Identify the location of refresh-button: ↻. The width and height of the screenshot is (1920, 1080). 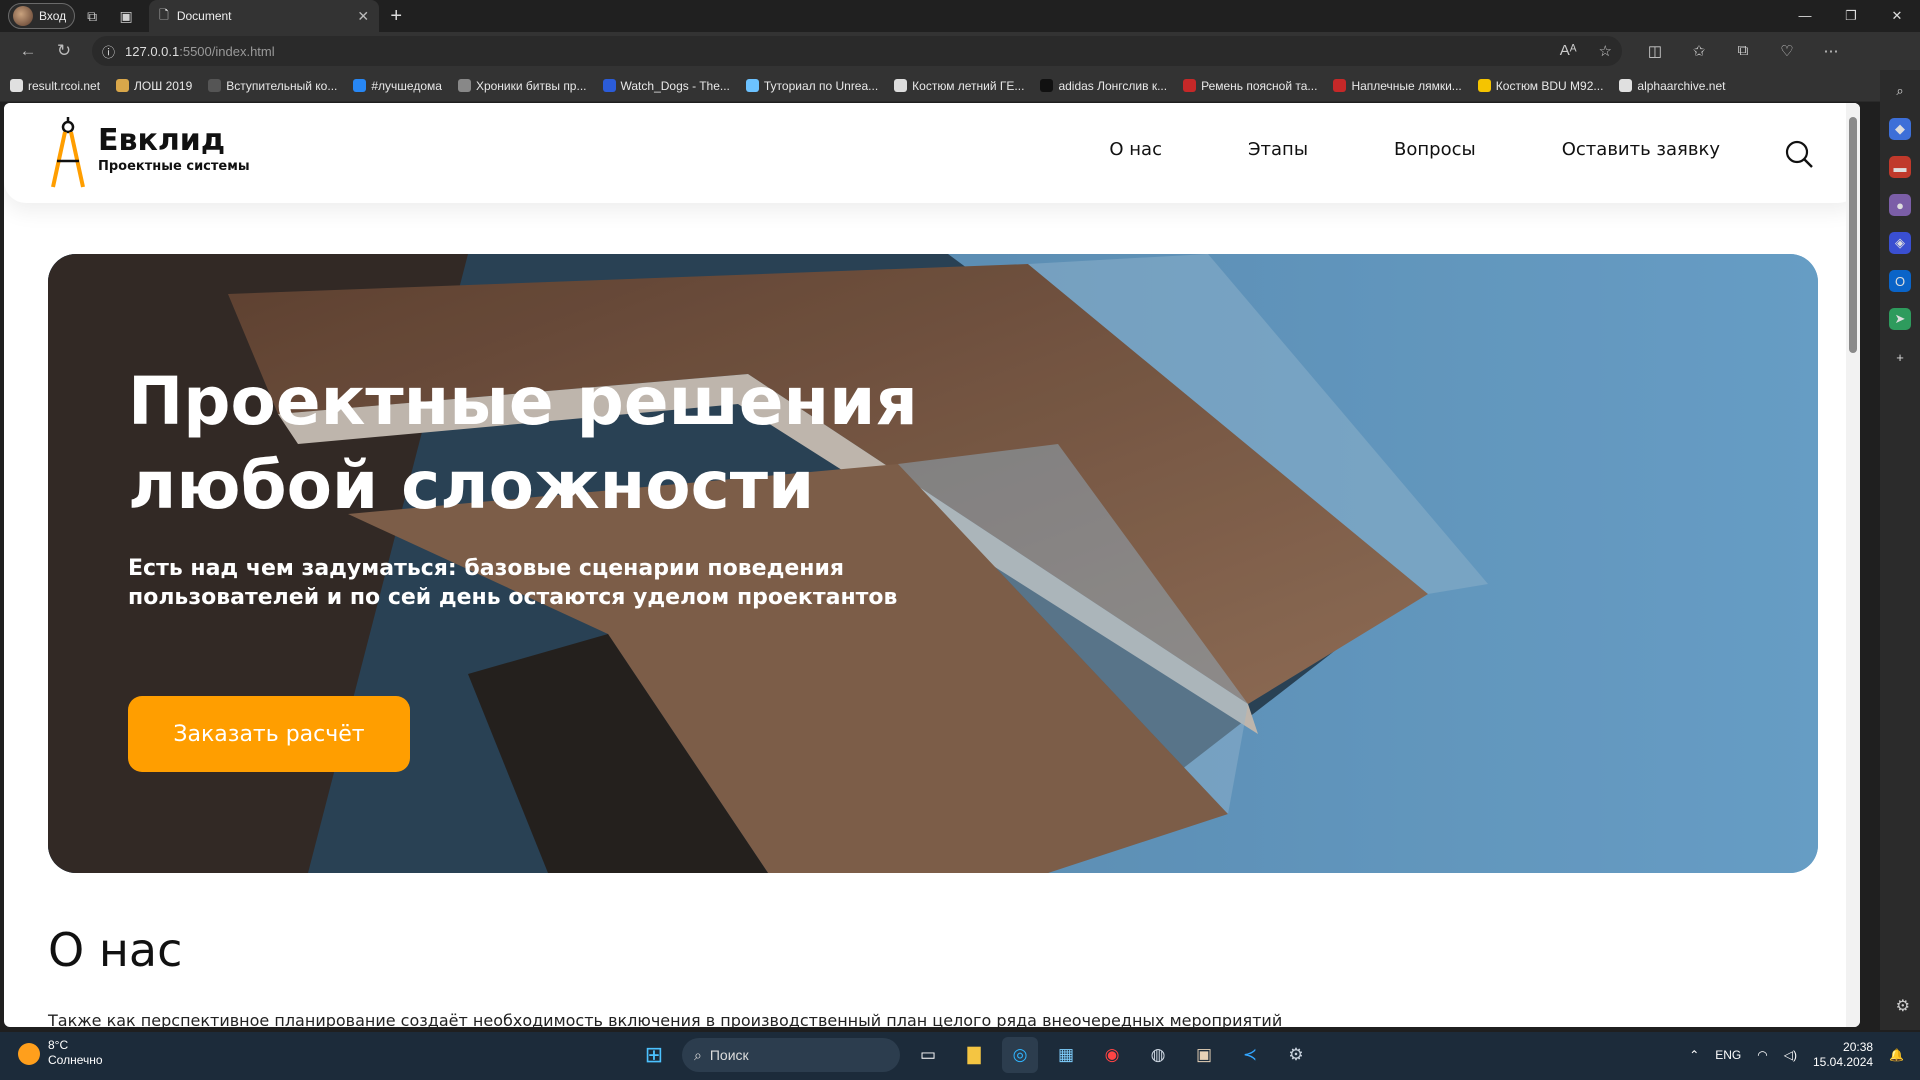
(64, 51).